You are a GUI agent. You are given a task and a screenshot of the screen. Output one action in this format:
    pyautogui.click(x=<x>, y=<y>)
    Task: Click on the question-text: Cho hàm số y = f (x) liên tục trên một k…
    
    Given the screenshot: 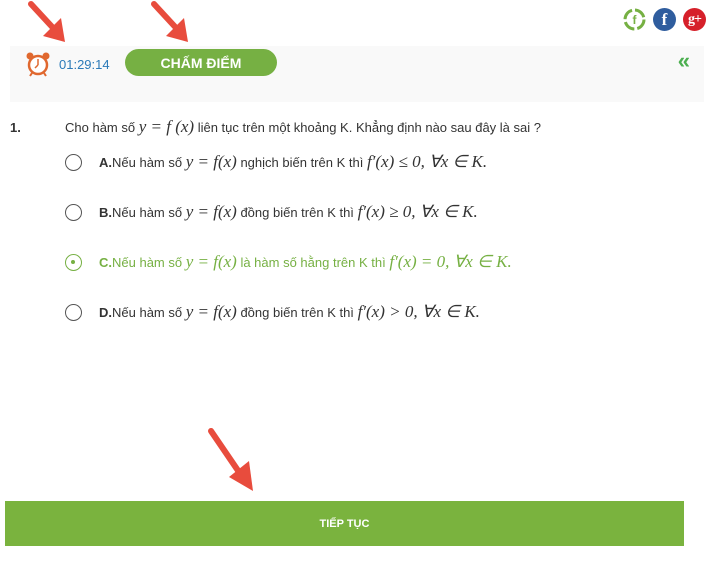 What is the action you would take?
    pyautogui.click(x=303, y=126)
    